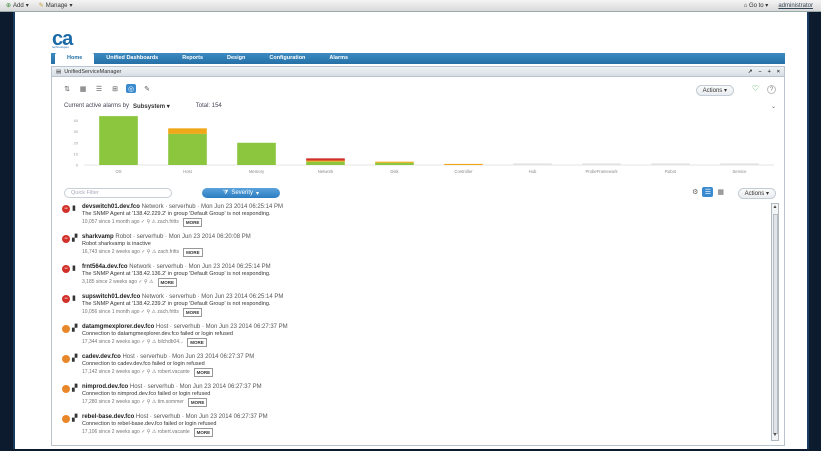 This screenshot has height=451, width=821. What do you see at coordinates (131, 88) in the screenshot?
I see `overview-icon: ◎` at bounding box center [131, 88].